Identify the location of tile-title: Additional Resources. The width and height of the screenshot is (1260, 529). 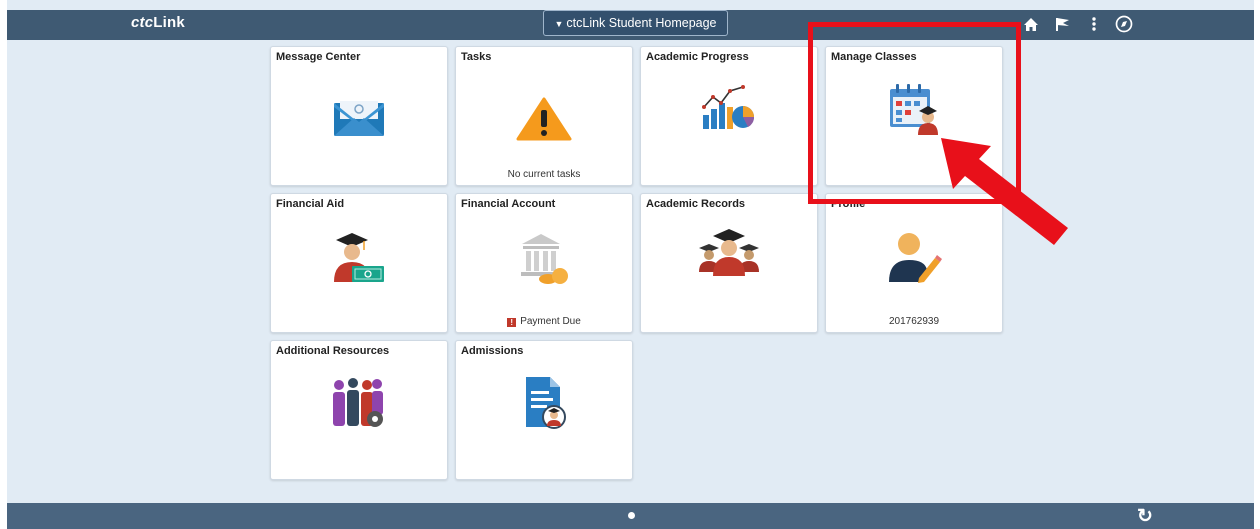
(333, 351).